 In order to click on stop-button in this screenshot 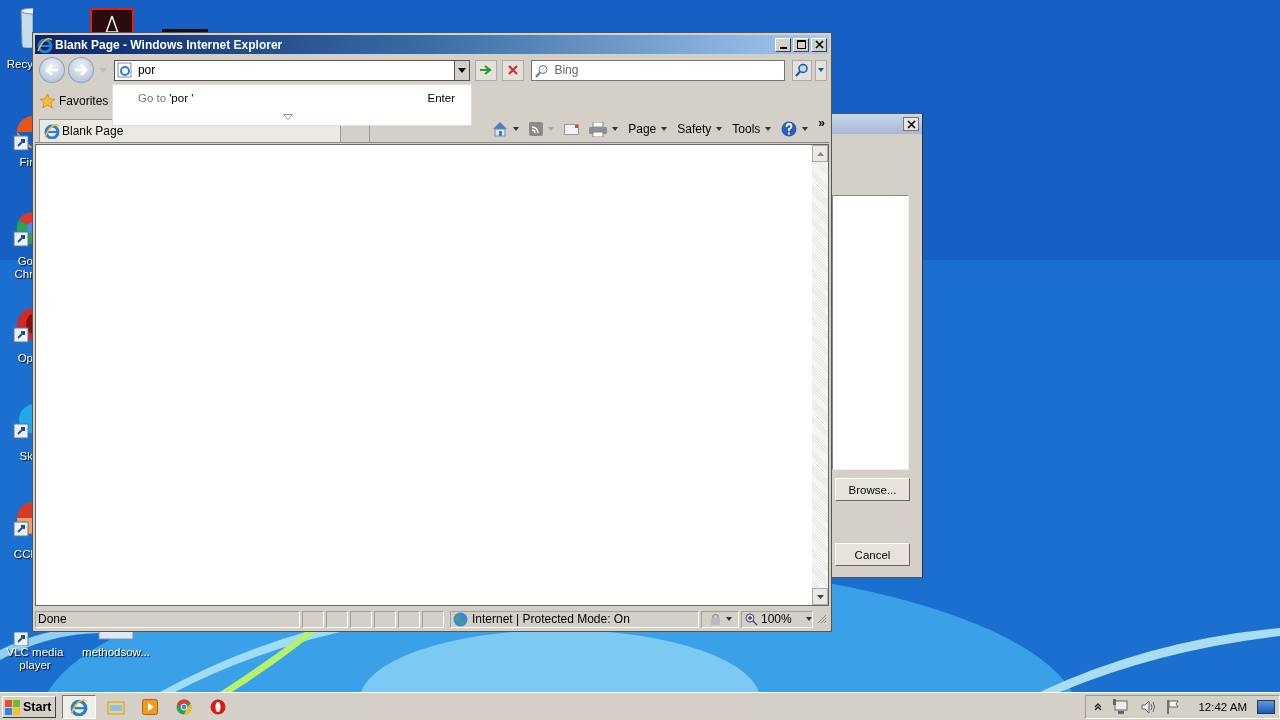, I will do `click(513, 70)`.